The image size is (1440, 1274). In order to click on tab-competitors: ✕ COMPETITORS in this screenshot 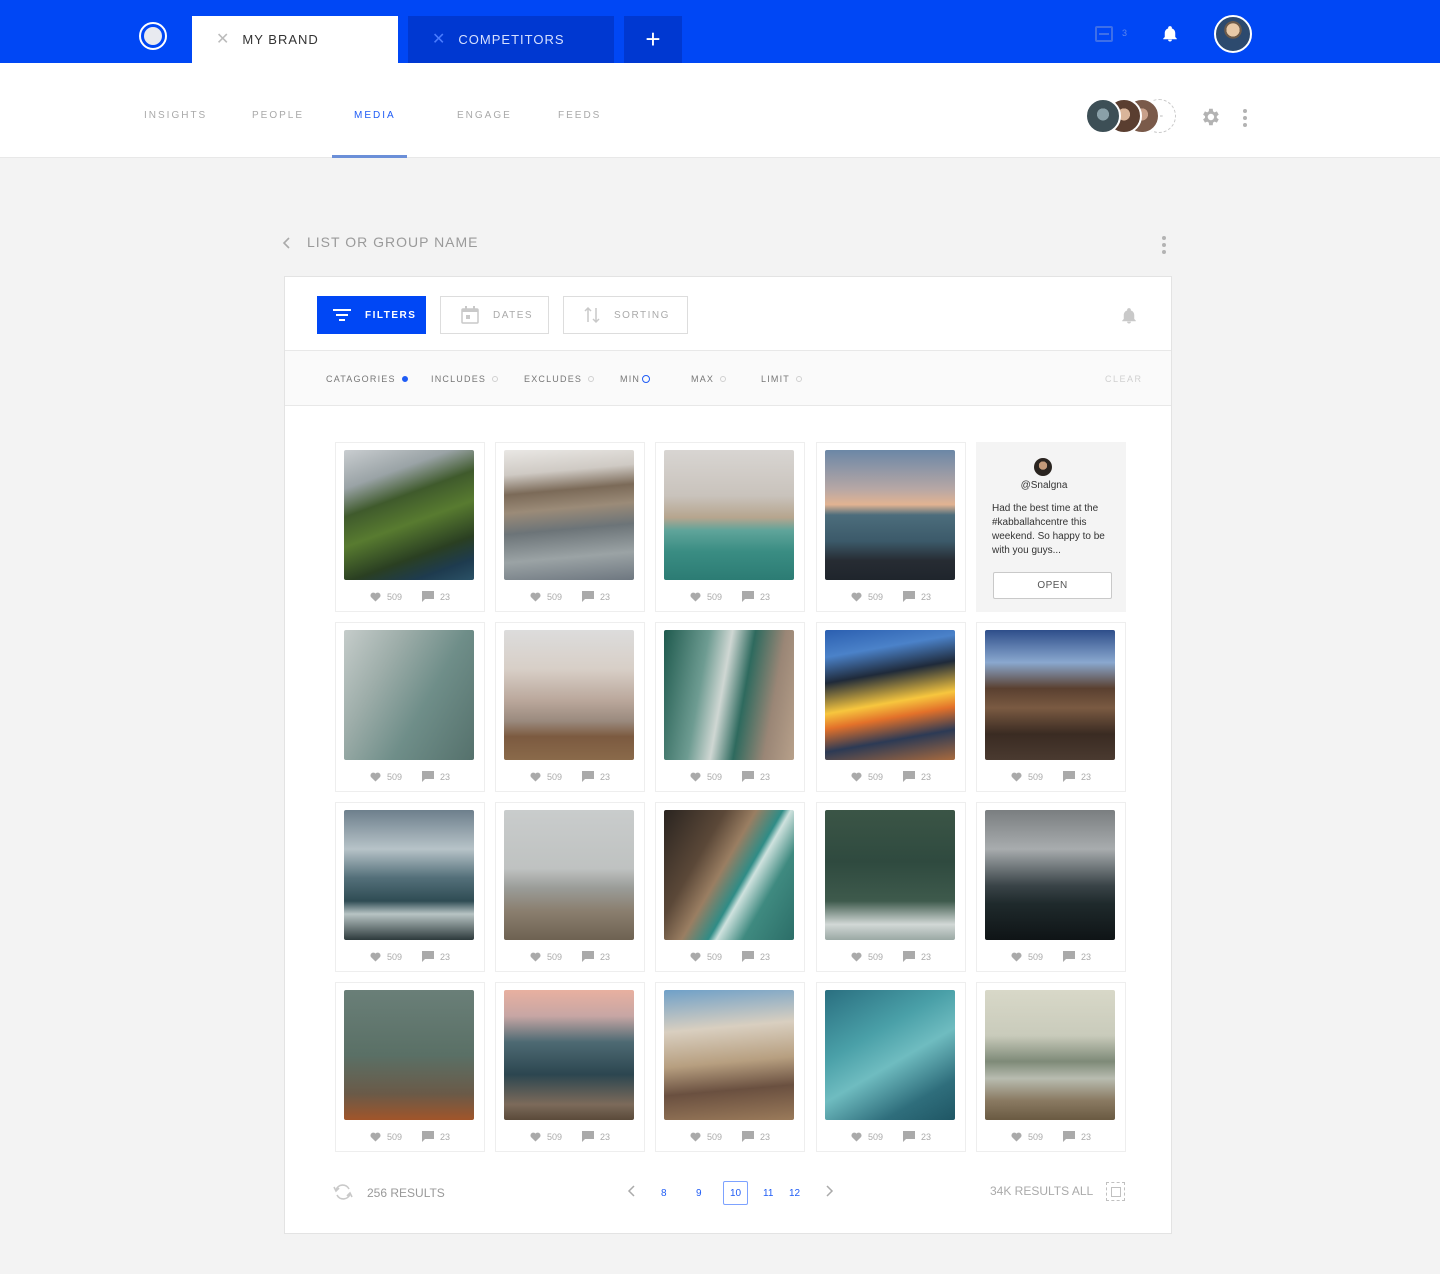, I will do `click(511, 39)`.